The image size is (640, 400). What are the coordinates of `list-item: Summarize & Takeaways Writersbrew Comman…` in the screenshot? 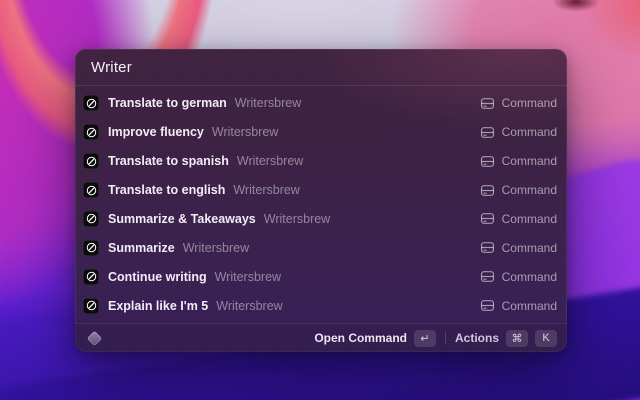 It's located at (321, 219).